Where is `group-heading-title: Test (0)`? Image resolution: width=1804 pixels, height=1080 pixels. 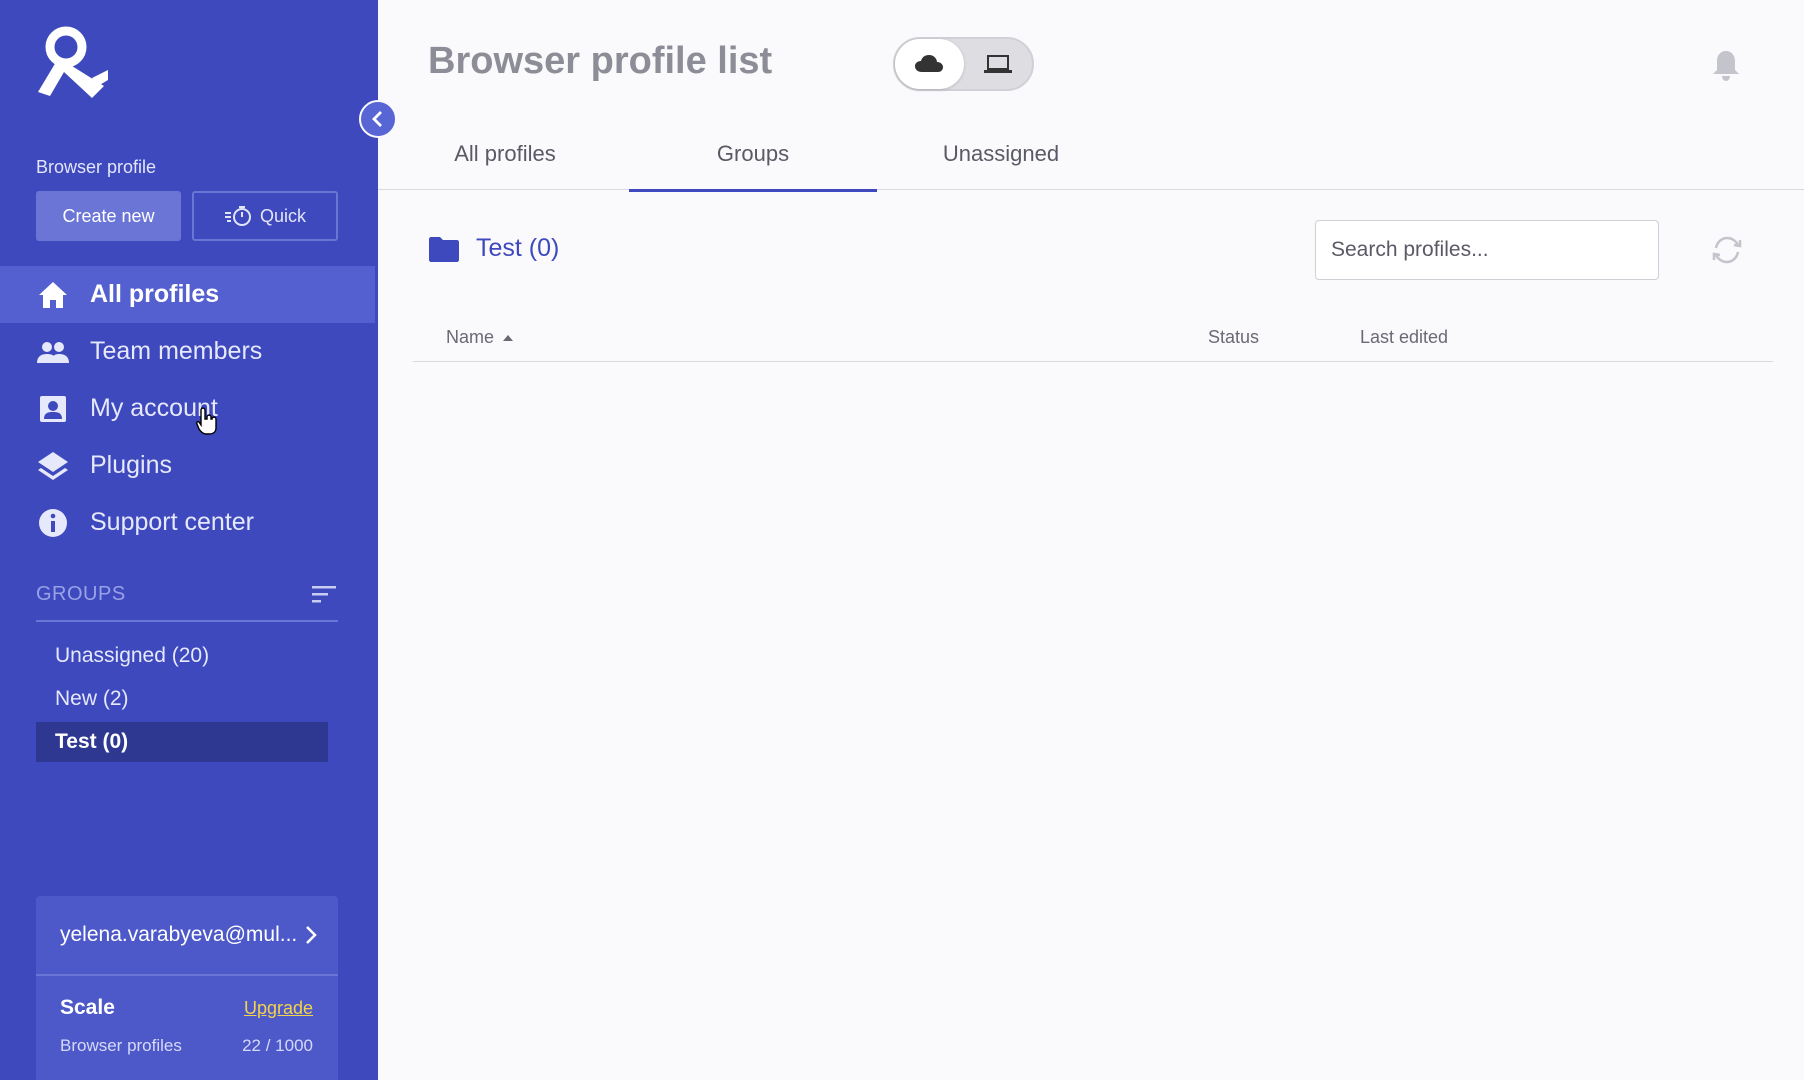
group-heading-title: Test (0) is located at coordinates (518, 248).